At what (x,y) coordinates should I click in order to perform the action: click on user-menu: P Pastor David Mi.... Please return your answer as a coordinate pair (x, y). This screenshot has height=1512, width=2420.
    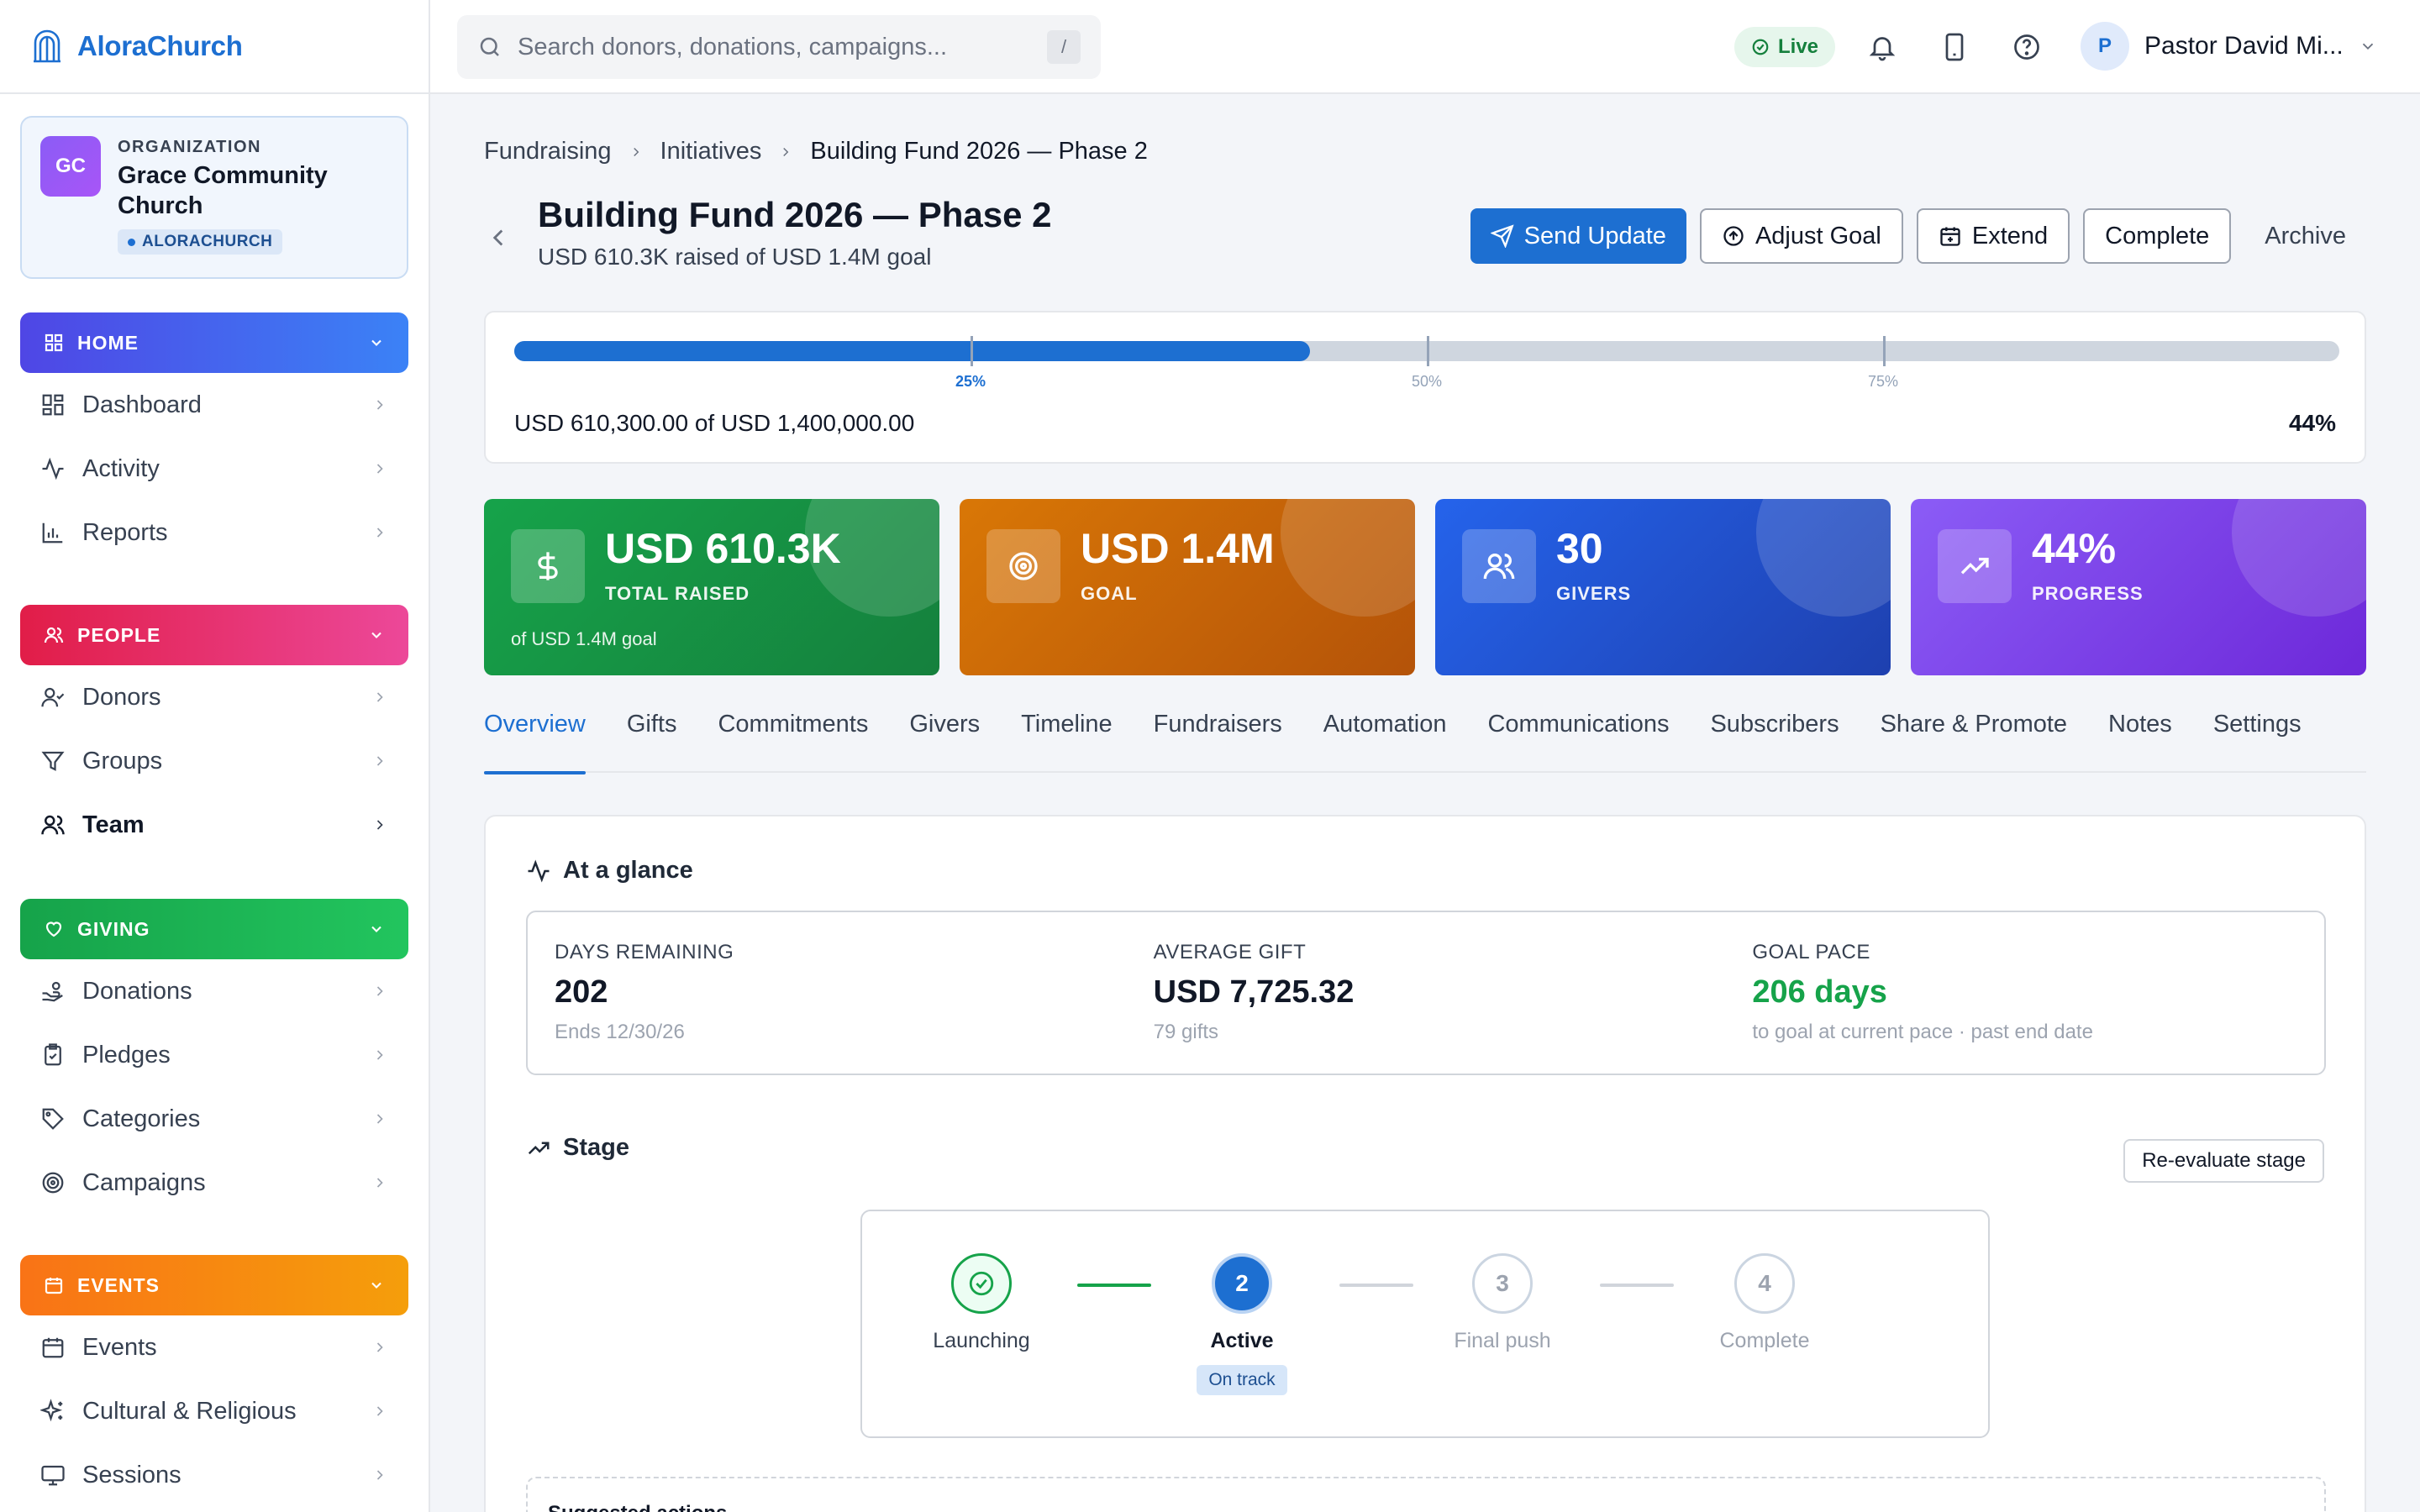
    Looking at the image, I should click on (2229, 46).